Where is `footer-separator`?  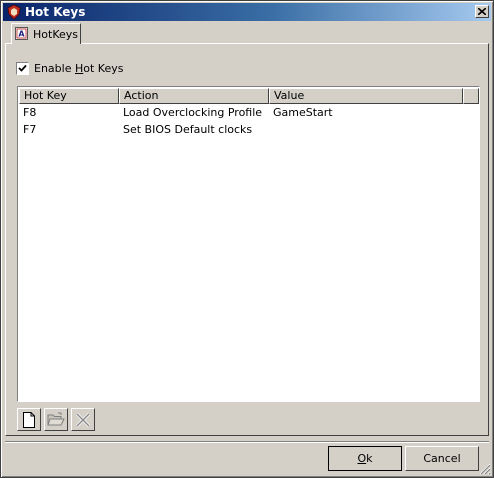 footer-separator is located at coordinates (247, 442).